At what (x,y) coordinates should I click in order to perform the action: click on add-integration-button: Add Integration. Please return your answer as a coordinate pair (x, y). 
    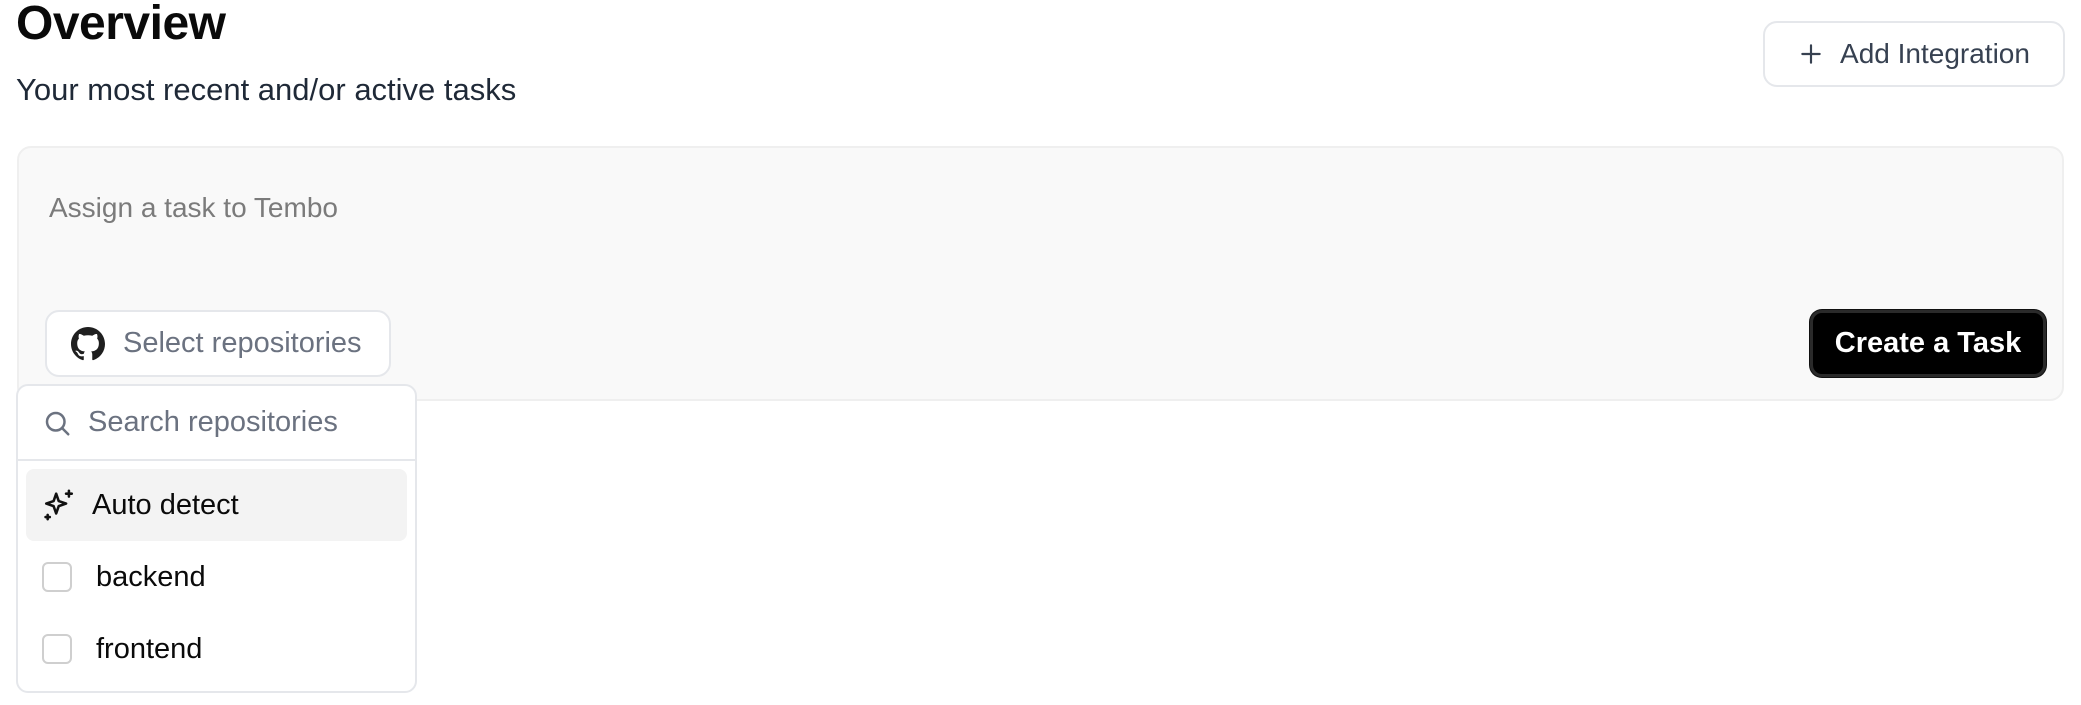
    Looking at the image, I should click on (1914, 54).